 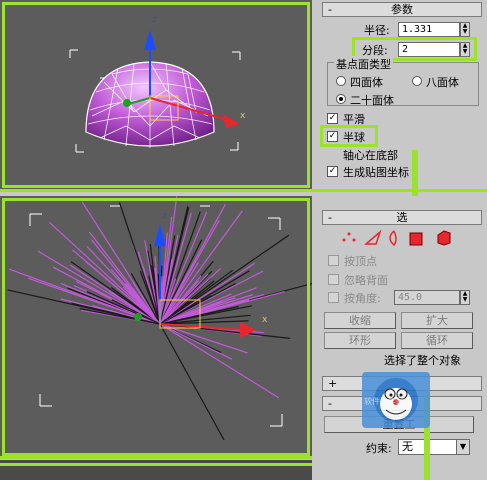 I want to click on pivot-label: 轴心在底部, so click(x=370, y=155).